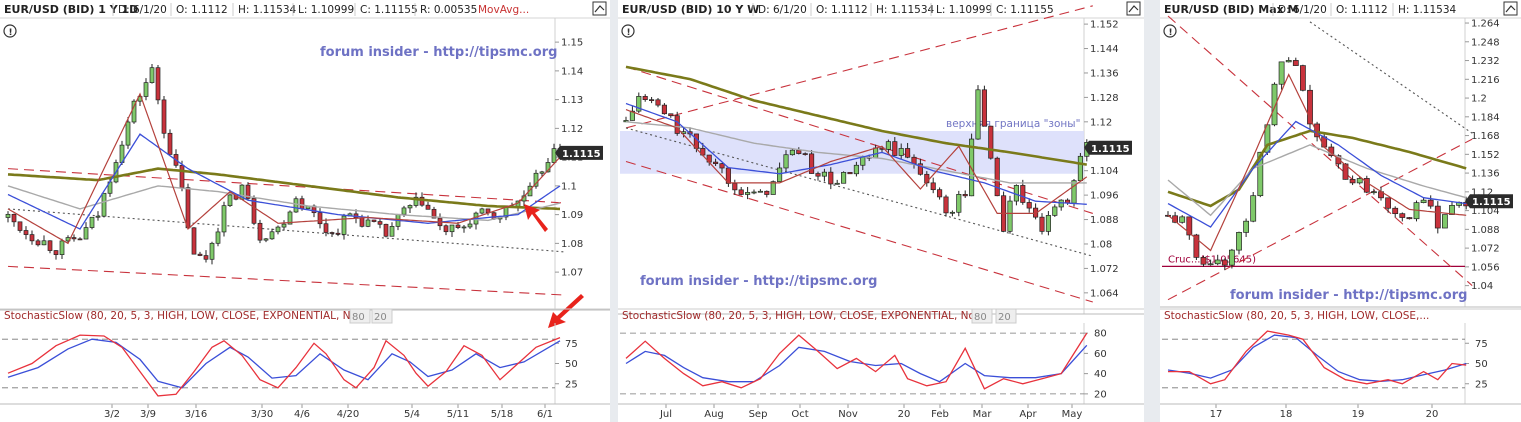  I want to click on date-tick-label: 3/2, so click(112, 414).